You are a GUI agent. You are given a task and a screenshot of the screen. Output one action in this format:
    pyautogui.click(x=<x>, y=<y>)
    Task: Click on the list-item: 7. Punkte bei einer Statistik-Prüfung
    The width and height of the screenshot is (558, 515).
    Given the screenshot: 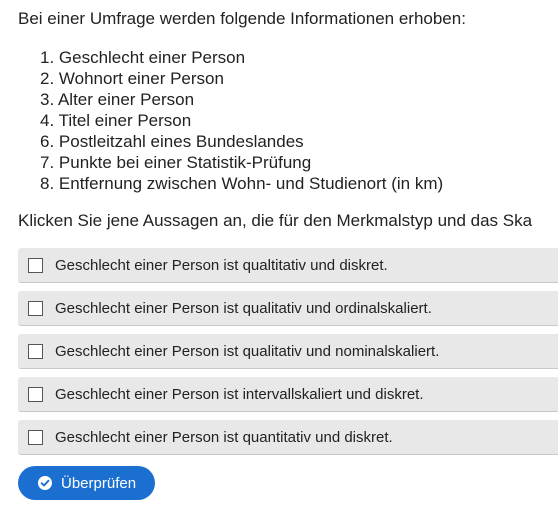 What is the action you would take?
    pyautogui.click(x=176, y=162)
    